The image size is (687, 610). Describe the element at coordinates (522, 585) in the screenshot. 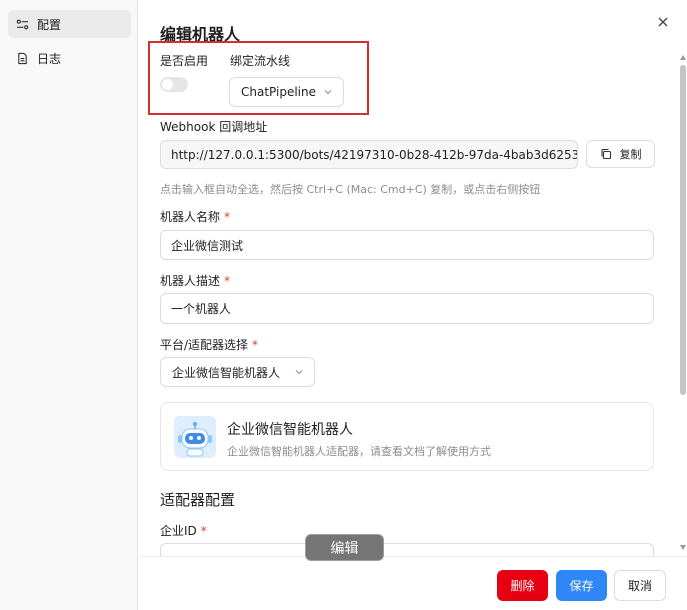

I see `delete-button: 删除` at that location.